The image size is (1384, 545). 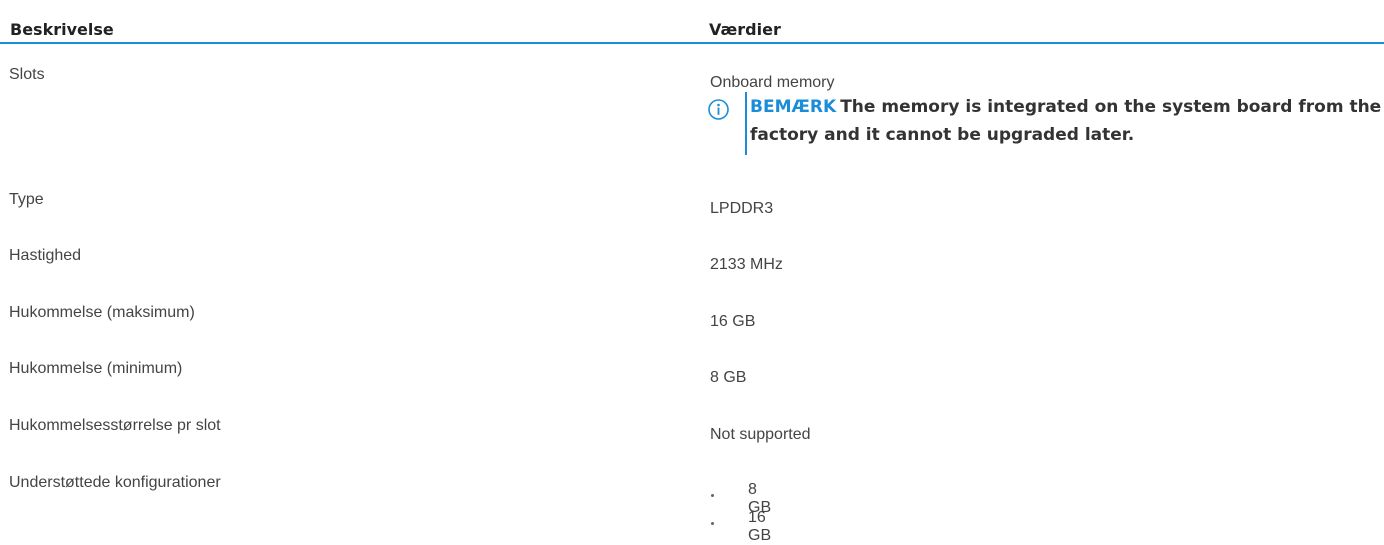 I want to click on info-circle-icon, so click(x=718, y=109).